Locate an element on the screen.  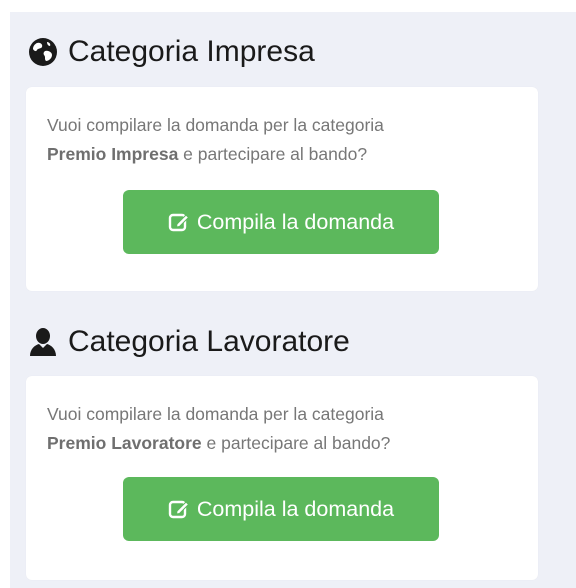
category-name: Premio Lavoratore is located at coordinates (124, 443).